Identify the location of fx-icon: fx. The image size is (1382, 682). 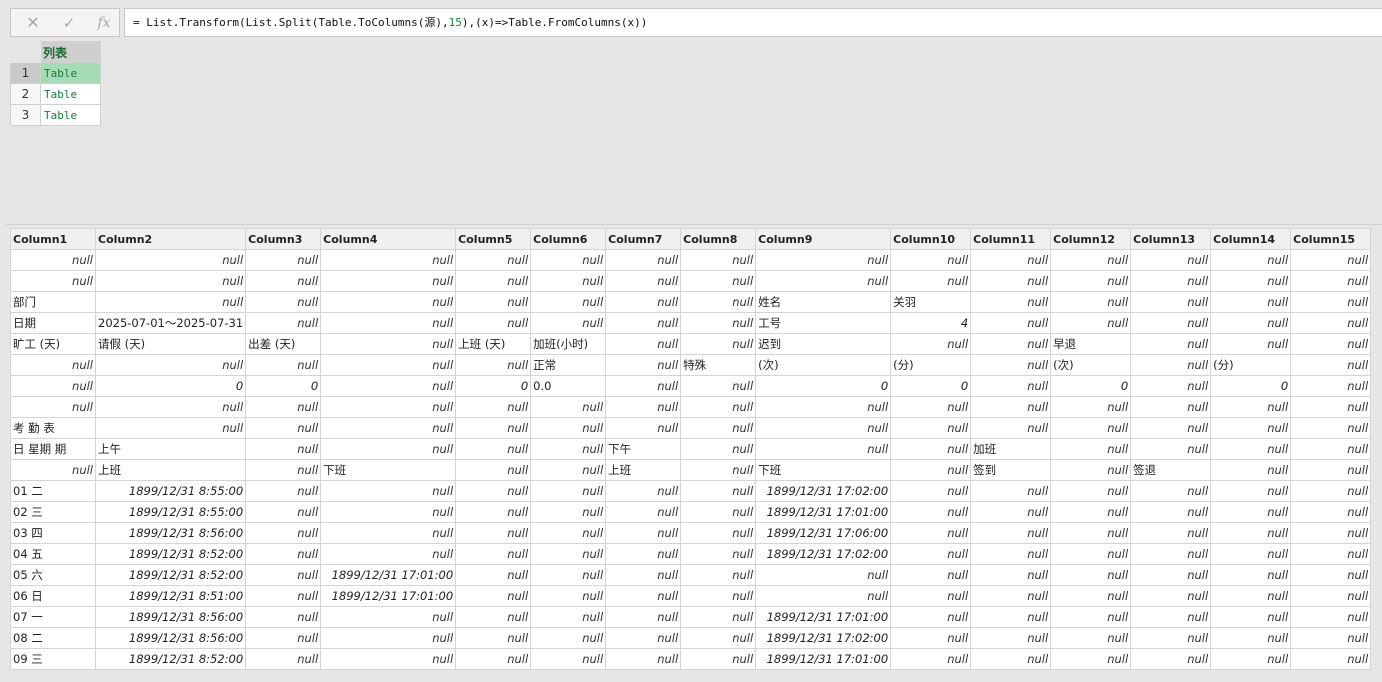
(104, 23).